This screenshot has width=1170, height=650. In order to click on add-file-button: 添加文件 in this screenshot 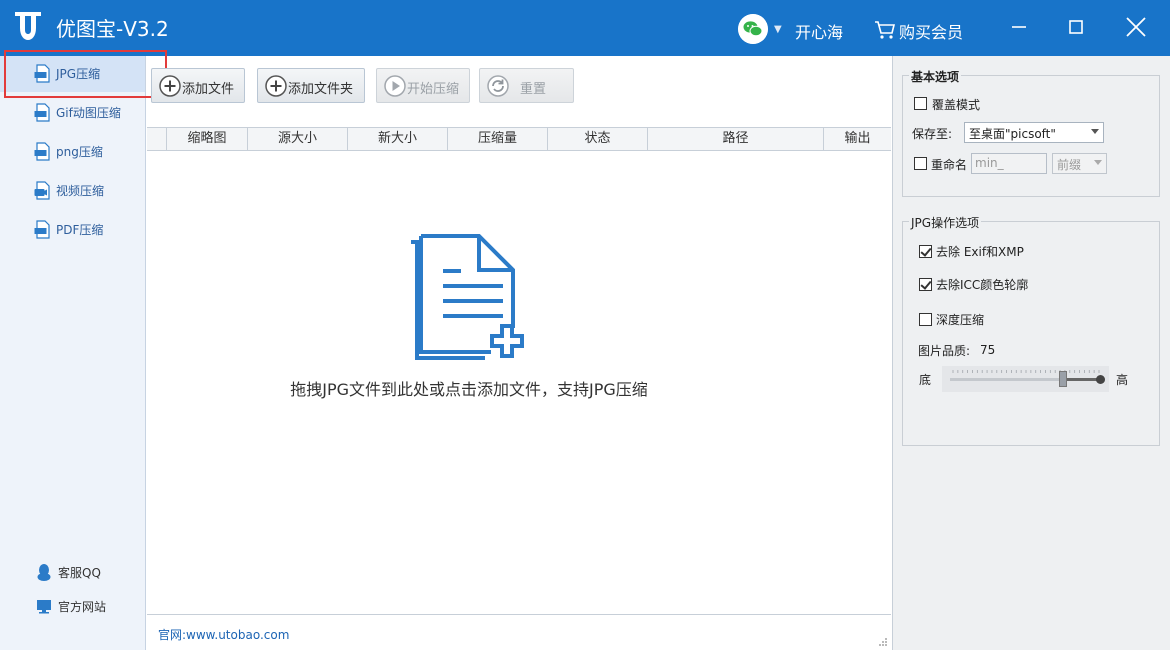, I will do `click(198, 85)`.